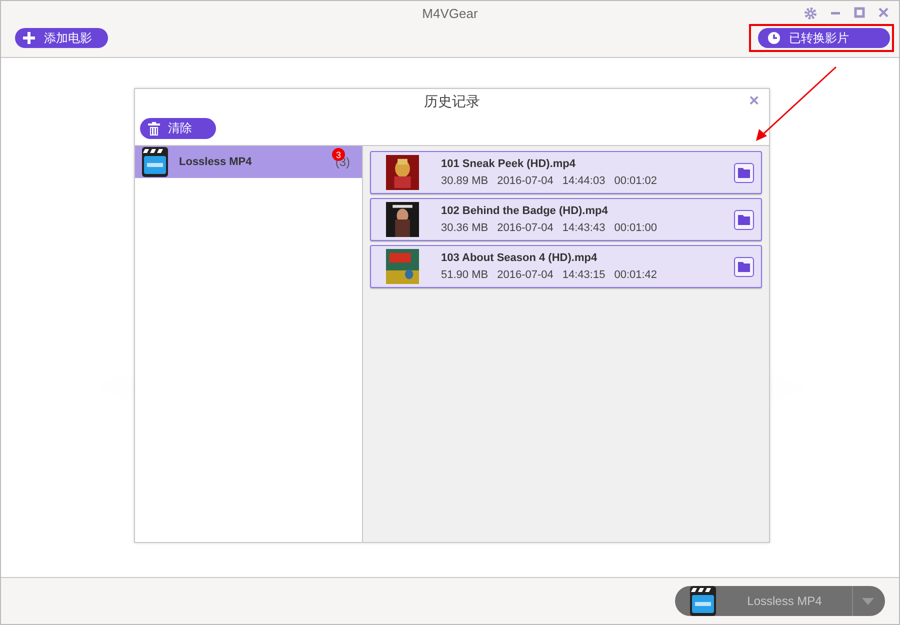 The height and width of the screenshot is (625, 900). I want to click on file-duration: 00:01:42, so click(636, 275).